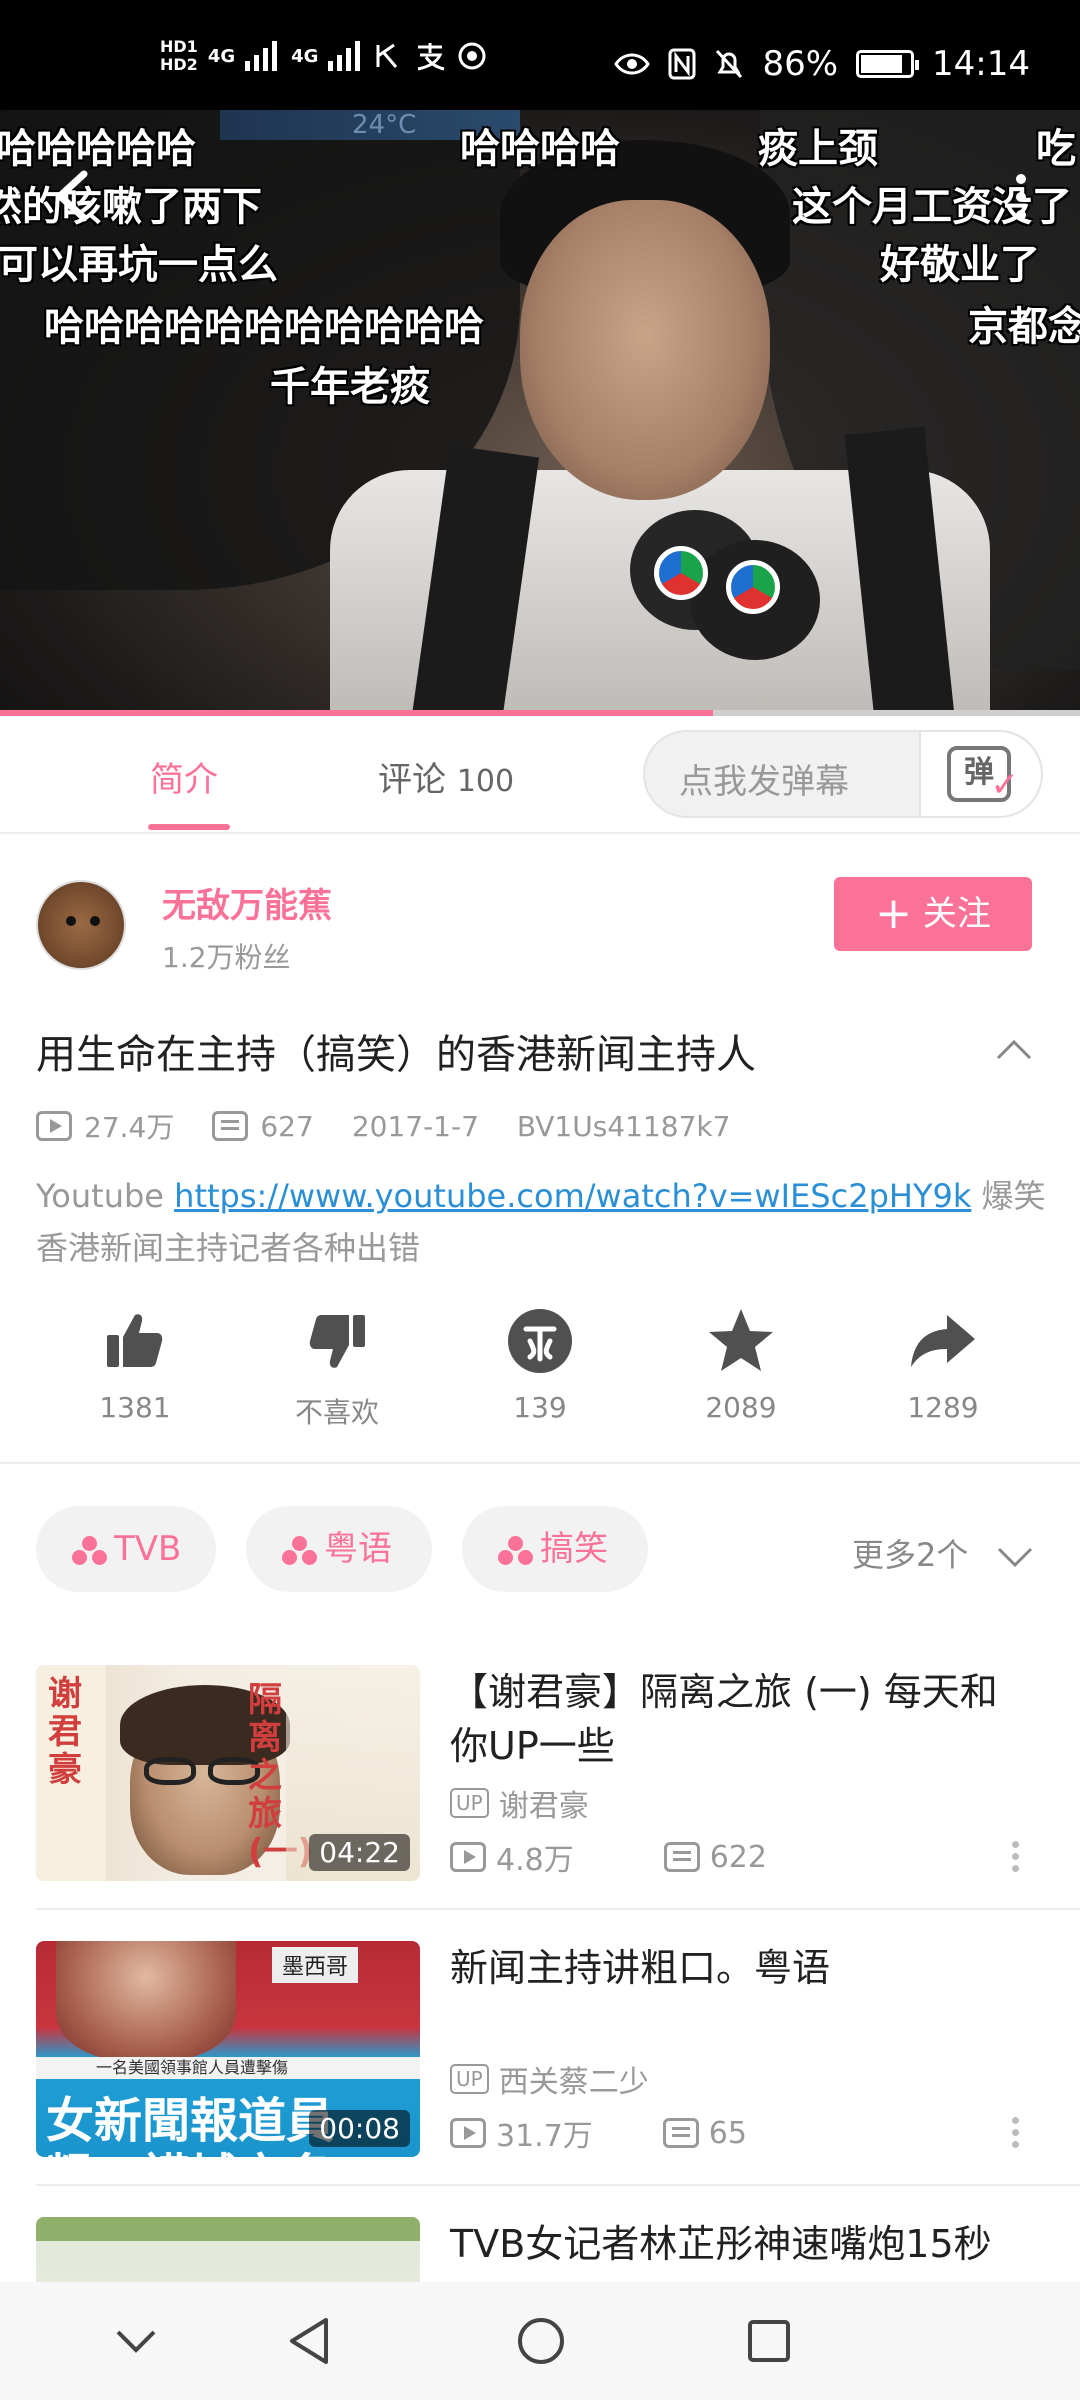  What do you see at coordinates (519, 1803) in the screenshot?
I see `uploader: UP 谢君豪` at bounding box center [519, 1803].